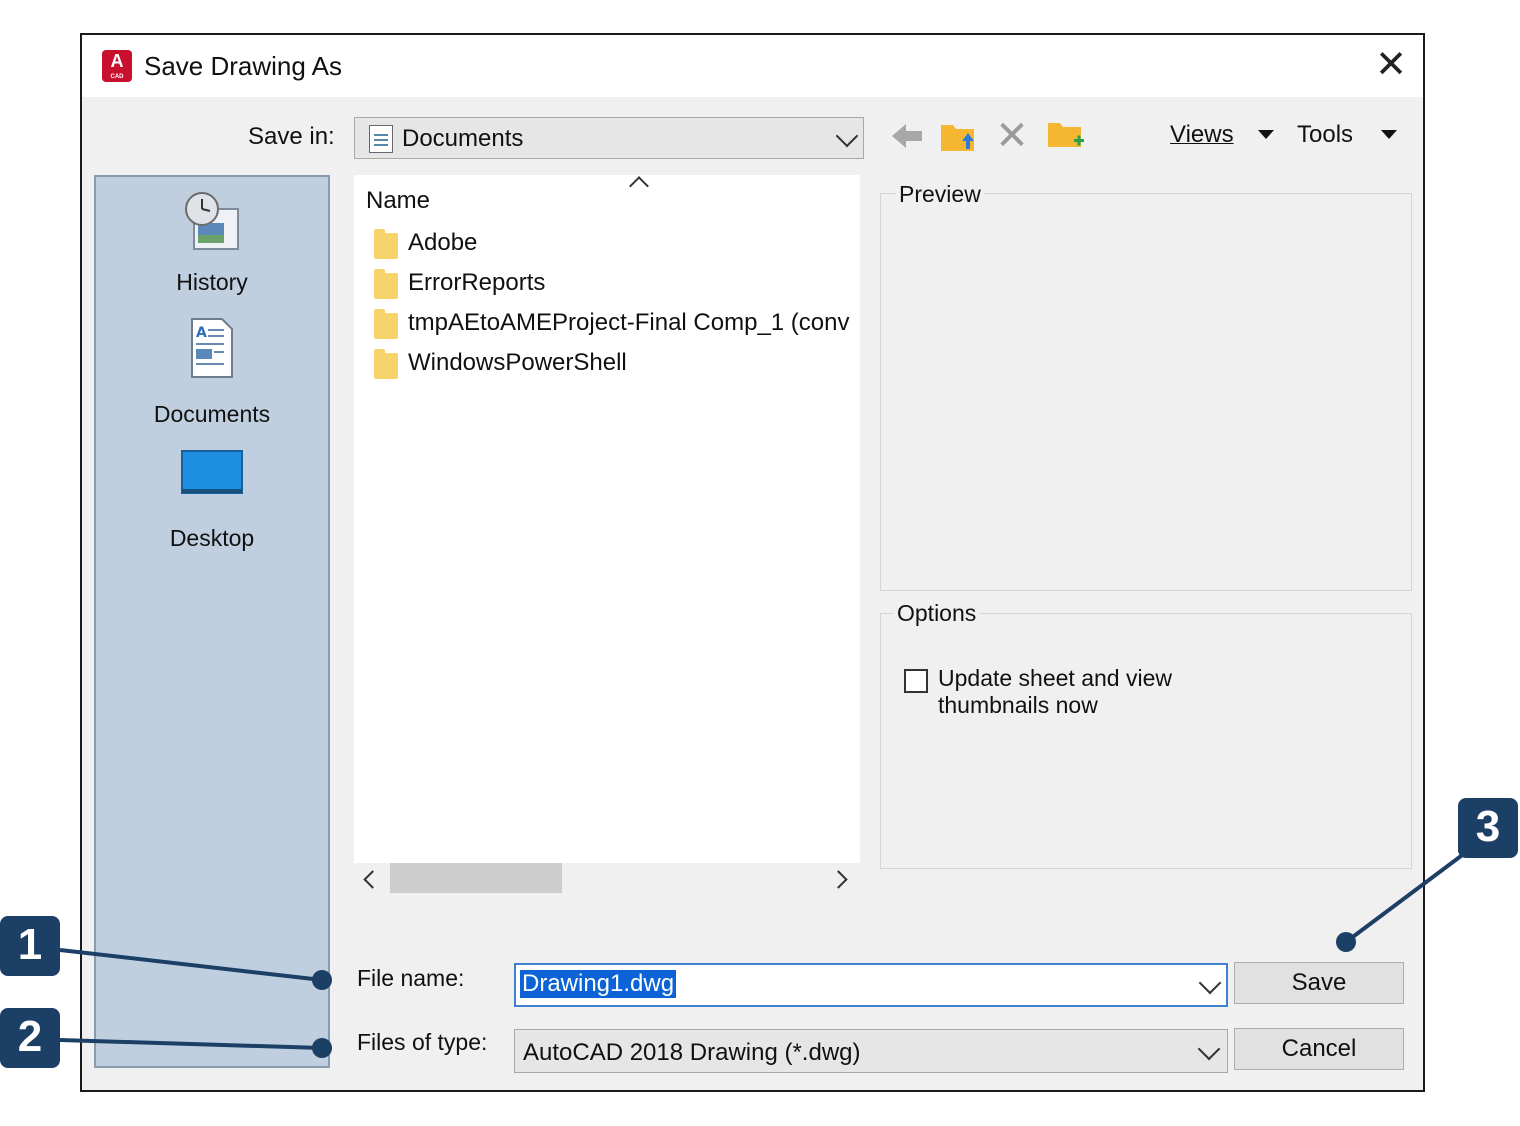 The width and height of the screenshot is (1520, 1126). Describe the element at coordinates (1488, 828) in the screenshot. I see `callout-3: 3` at that location.